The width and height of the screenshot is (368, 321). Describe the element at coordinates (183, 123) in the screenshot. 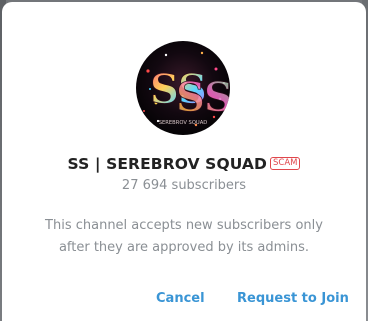

I see `avatar-caption: SEREBROV SQUAD` at that location.